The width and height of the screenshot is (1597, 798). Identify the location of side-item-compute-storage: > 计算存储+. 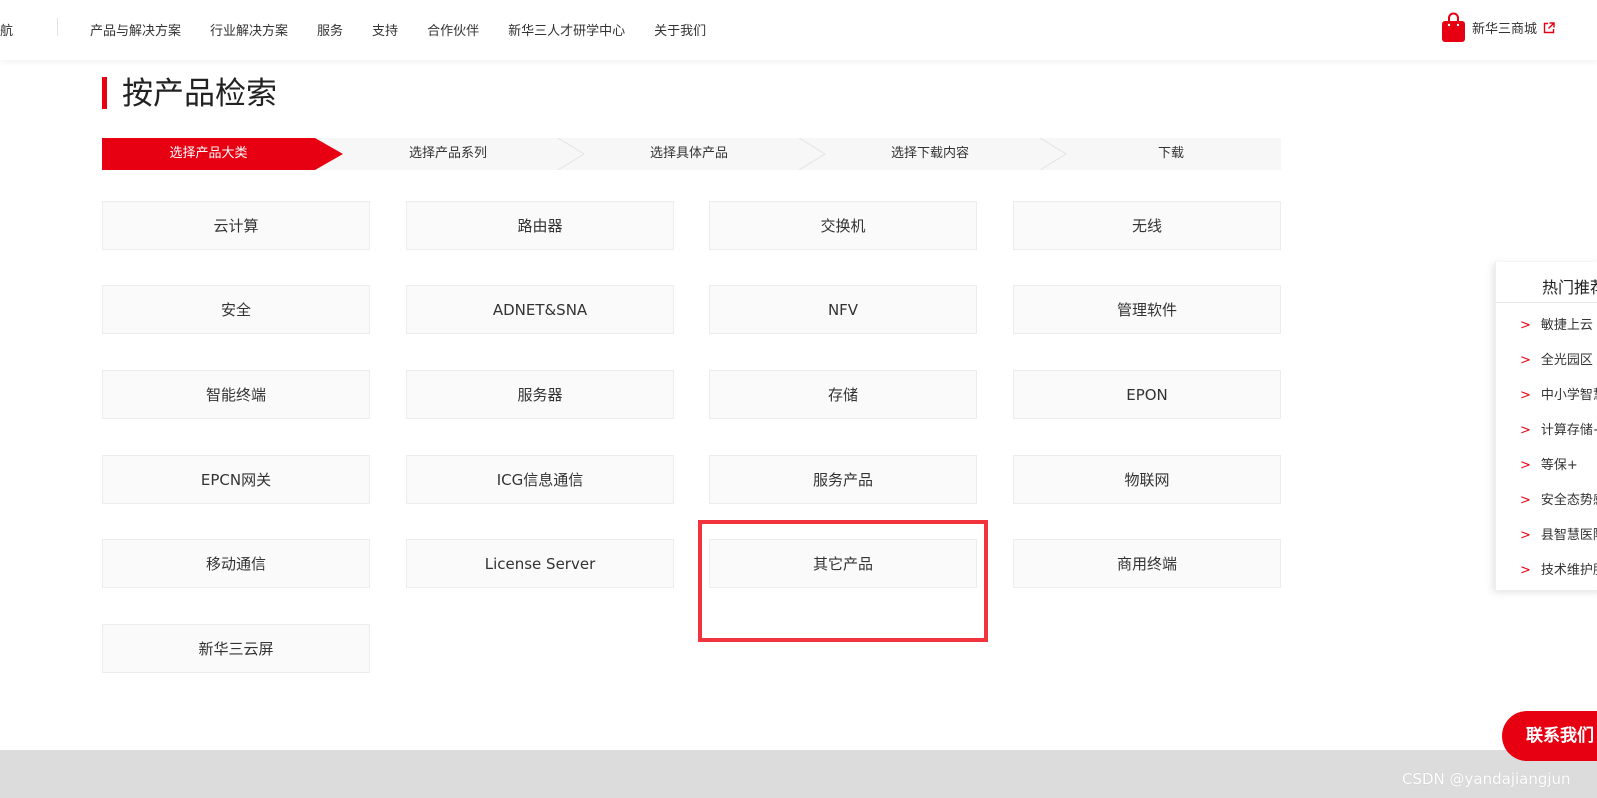
(1558, 428).